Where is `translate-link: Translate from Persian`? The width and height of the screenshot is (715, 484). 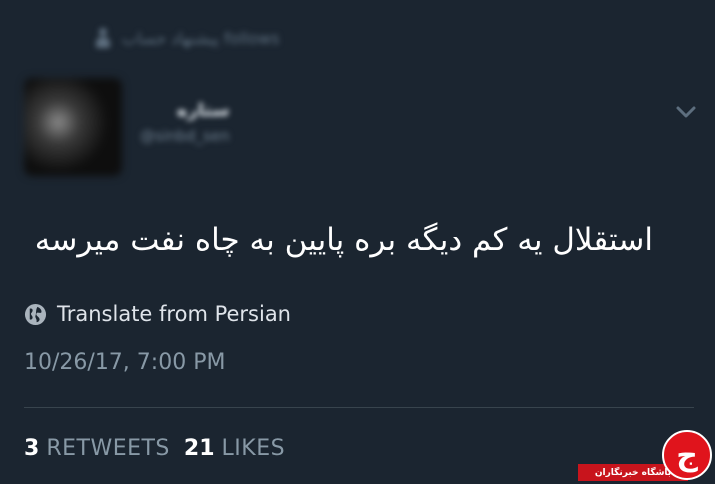
translate-link: Translate from Persian is located at coordinates (157, 314).